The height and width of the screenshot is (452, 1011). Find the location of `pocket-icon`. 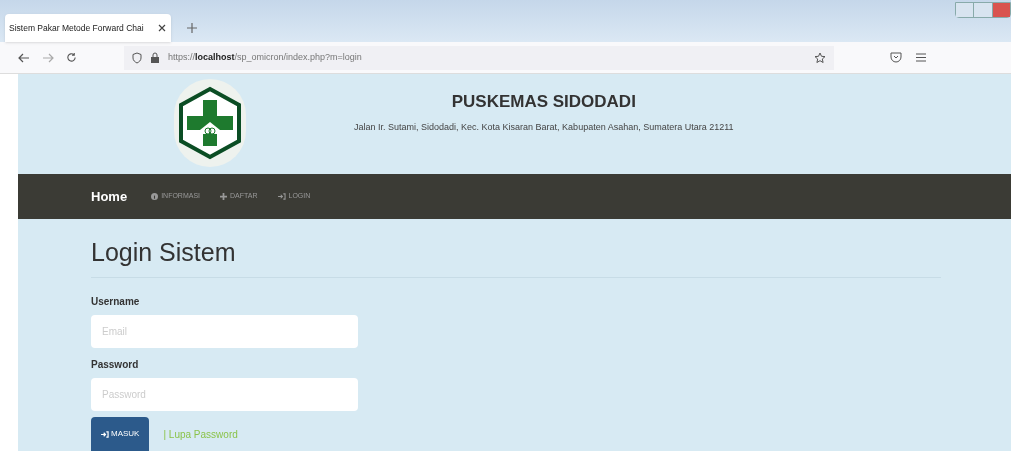

pocket-icon is located at coordinates (896, 57).